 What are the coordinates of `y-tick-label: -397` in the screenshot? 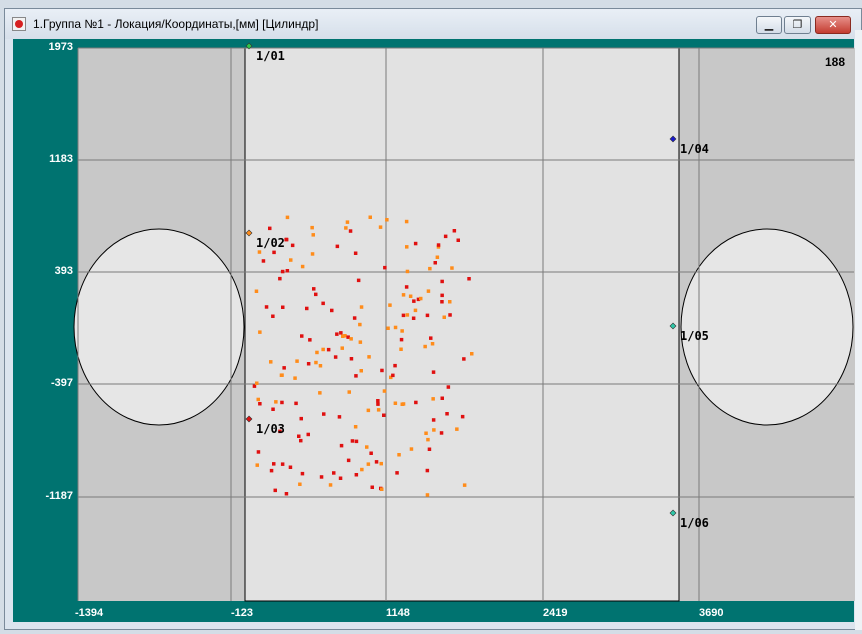 It's located at (61, 383).